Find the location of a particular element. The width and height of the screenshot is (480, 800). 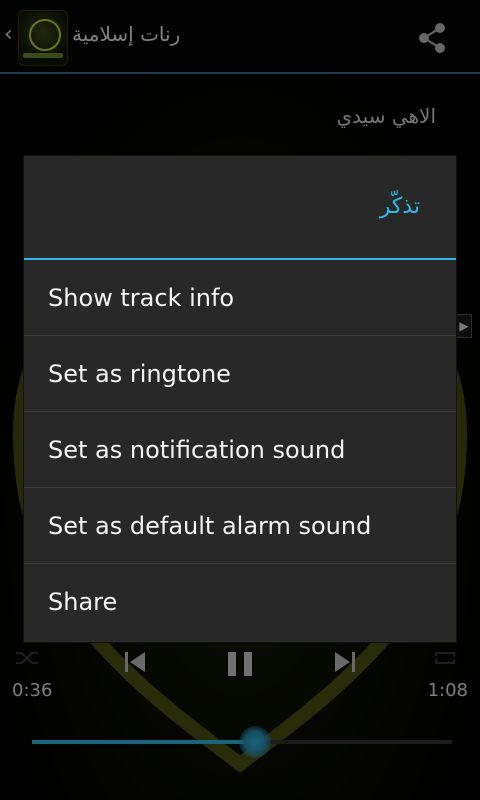

menu-item-set-as-notification-sound: Set as notification sound is located at coordinates (240, 450).